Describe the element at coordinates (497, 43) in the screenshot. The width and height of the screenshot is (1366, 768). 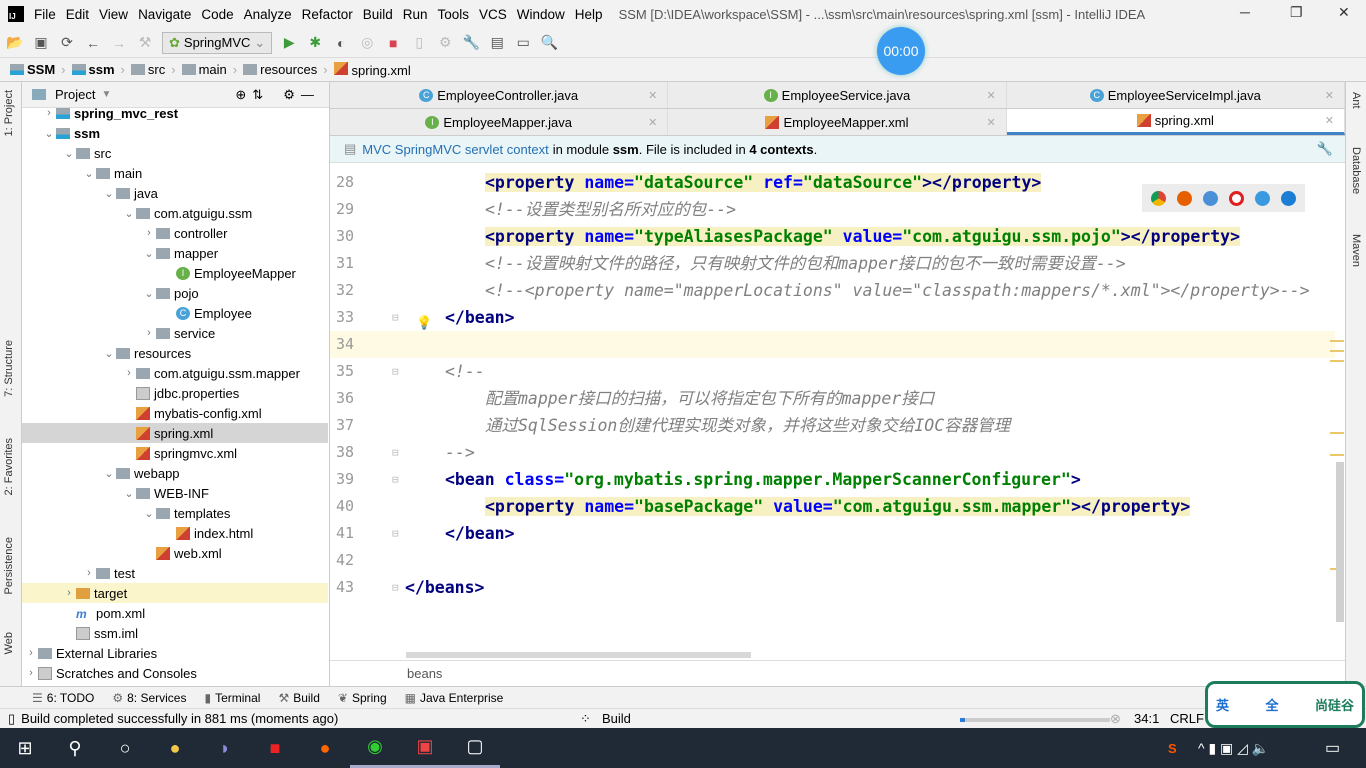
I see `project-structure-icon: ▤` at that location.